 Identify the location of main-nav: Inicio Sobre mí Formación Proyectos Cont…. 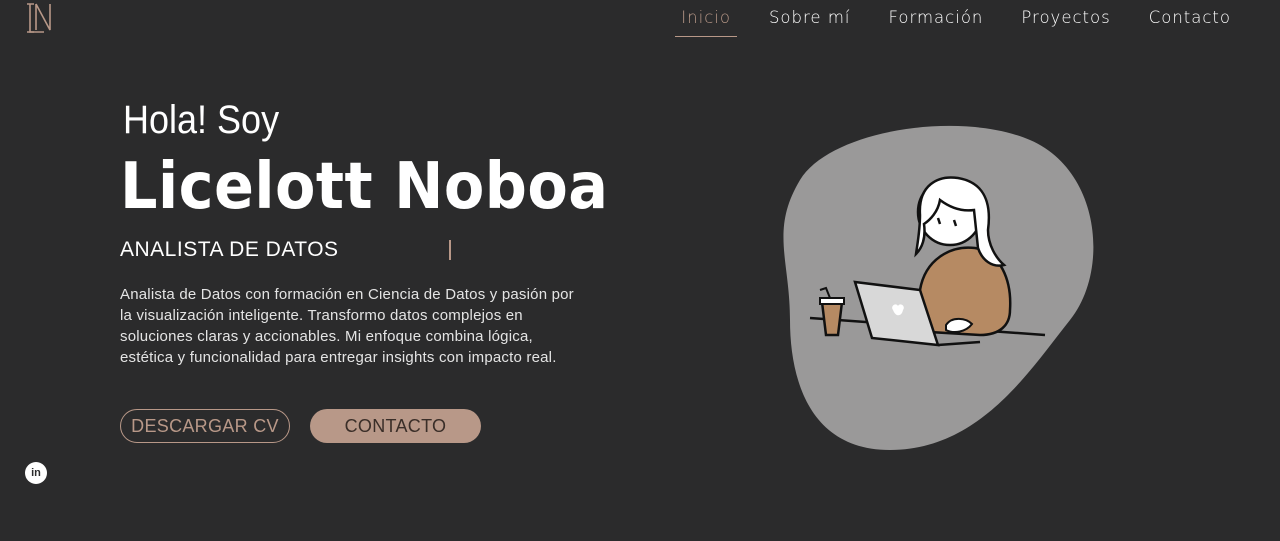
(943, 21).